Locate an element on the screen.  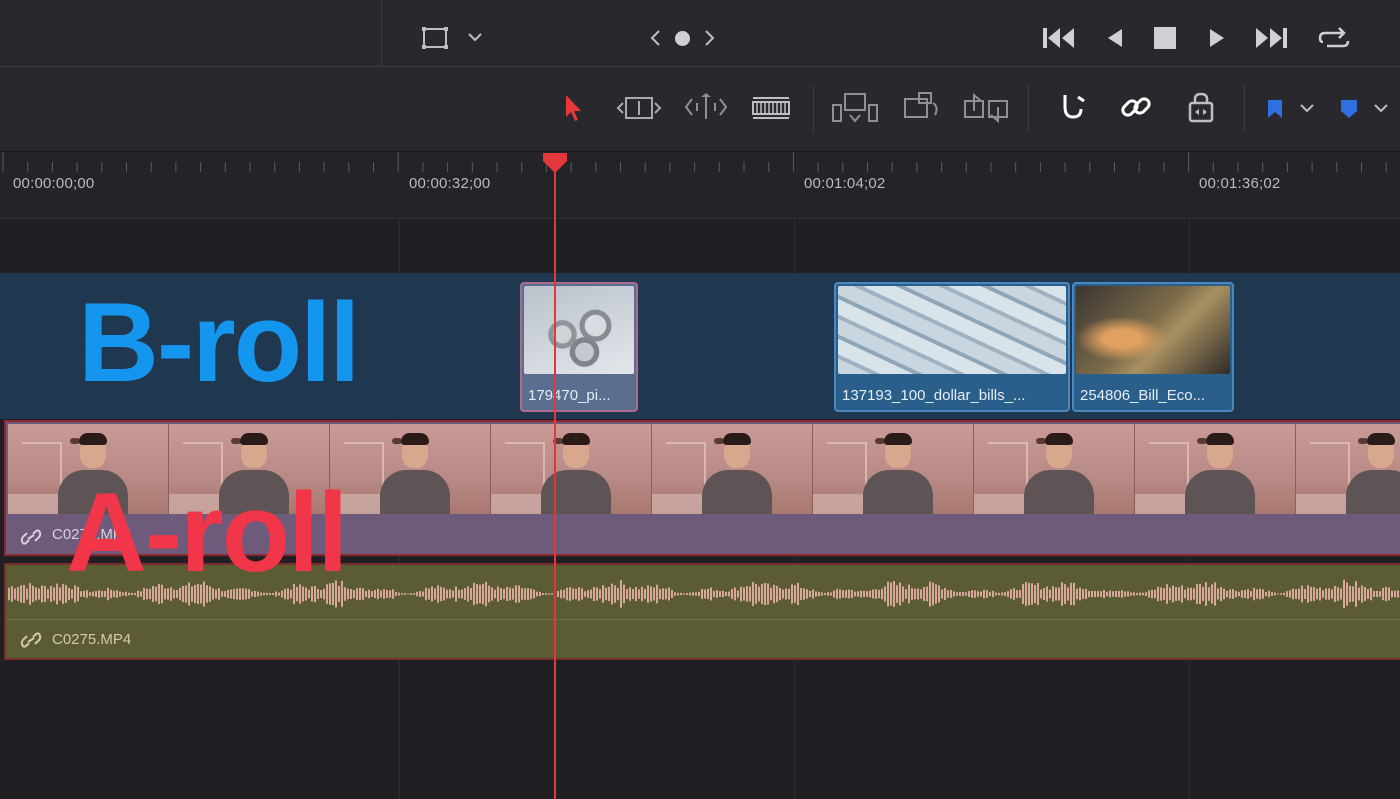
playhead-line is located at coordinates (555, 479).